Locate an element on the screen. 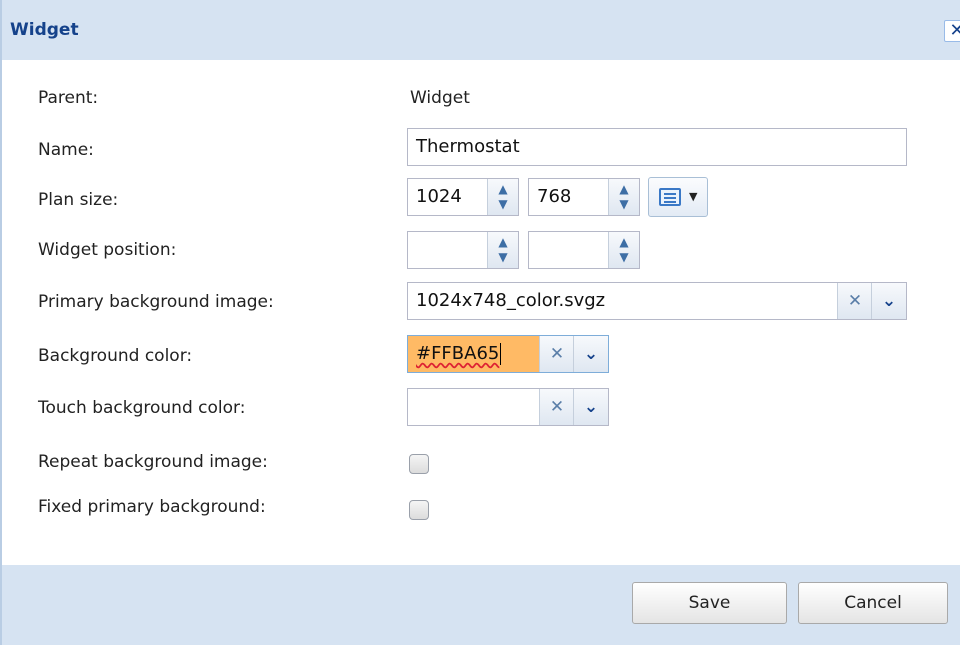 This screenshot has height=645, width=960. primary-bg-value: 1024x748_color.svgz is located at coordinates (511, 300).